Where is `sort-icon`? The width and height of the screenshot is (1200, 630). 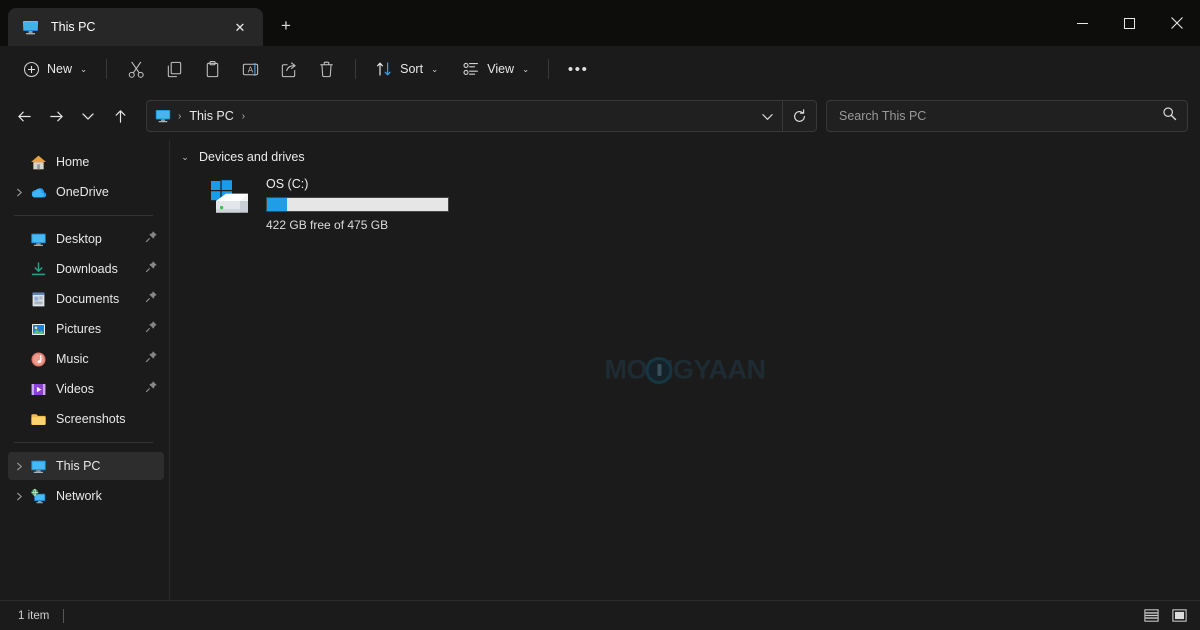 sort-icon is located at coordinates (384, 69).